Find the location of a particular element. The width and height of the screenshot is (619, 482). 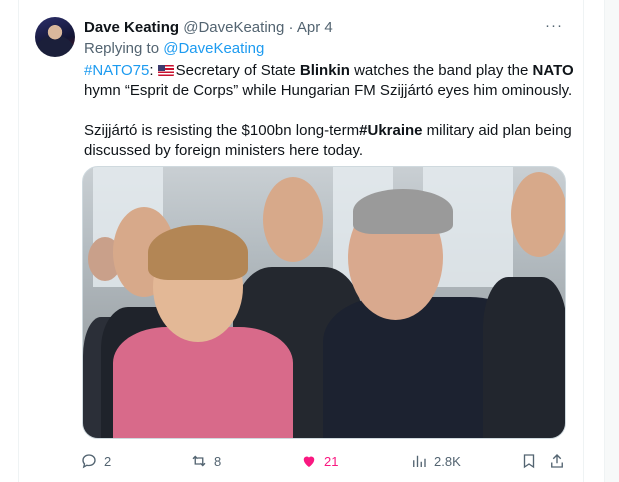

colon: : is located at coordinates (151, 70).